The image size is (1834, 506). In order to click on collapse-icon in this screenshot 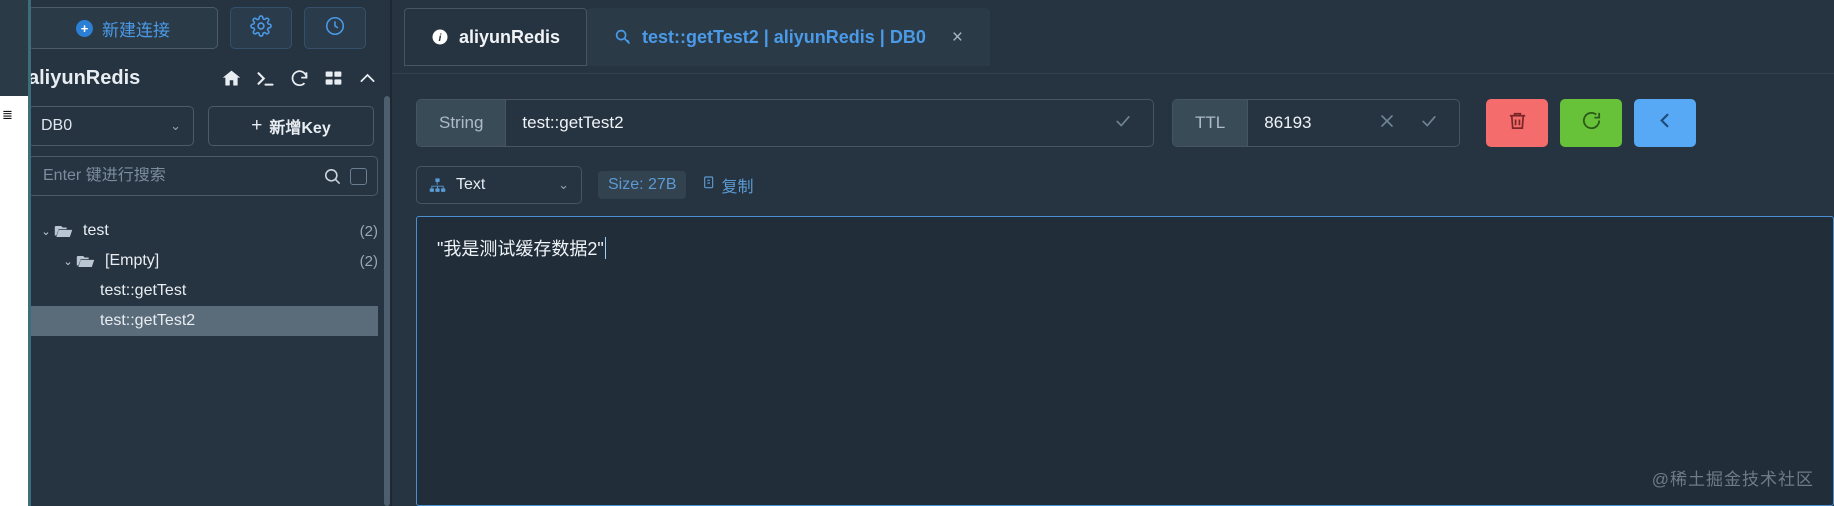, I will do `click(367, 78)`.